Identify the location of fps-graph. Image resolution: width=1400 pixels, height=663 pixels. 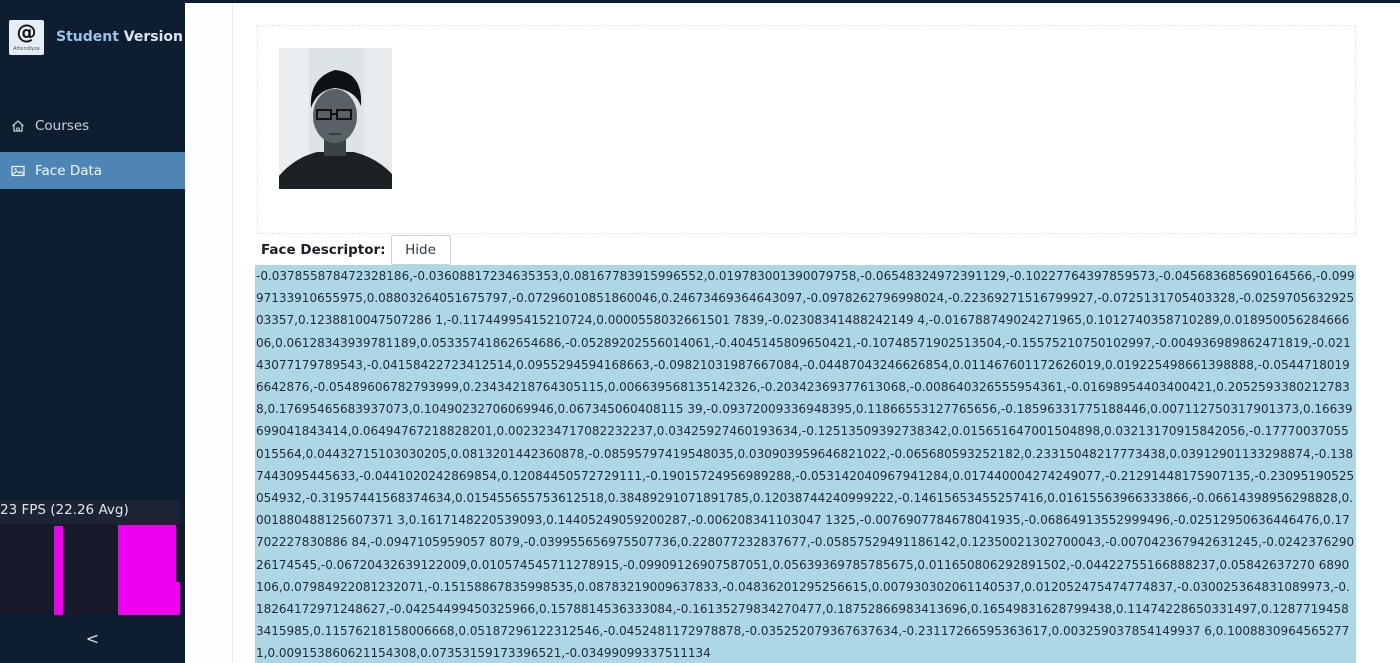
(90, 569).